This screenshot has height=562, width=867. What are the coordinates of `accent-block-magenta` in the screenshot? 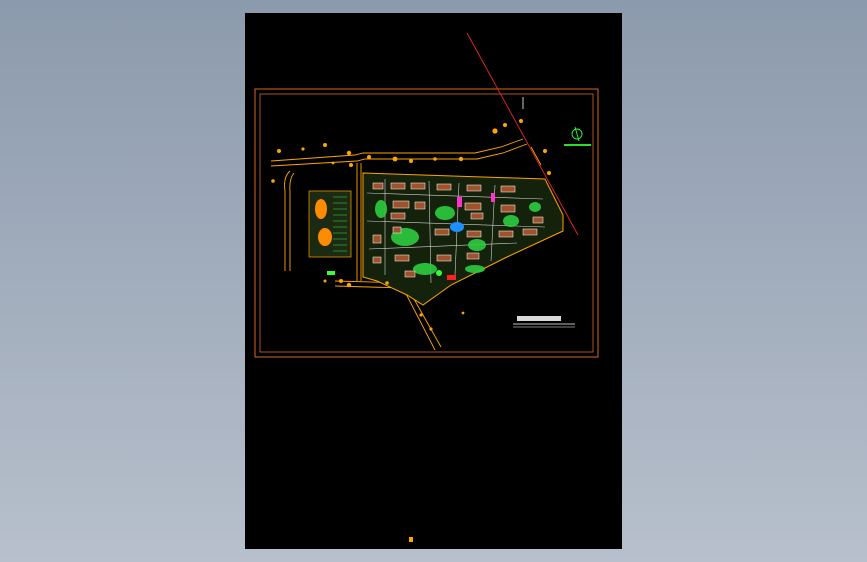 It's located at (459, 202).